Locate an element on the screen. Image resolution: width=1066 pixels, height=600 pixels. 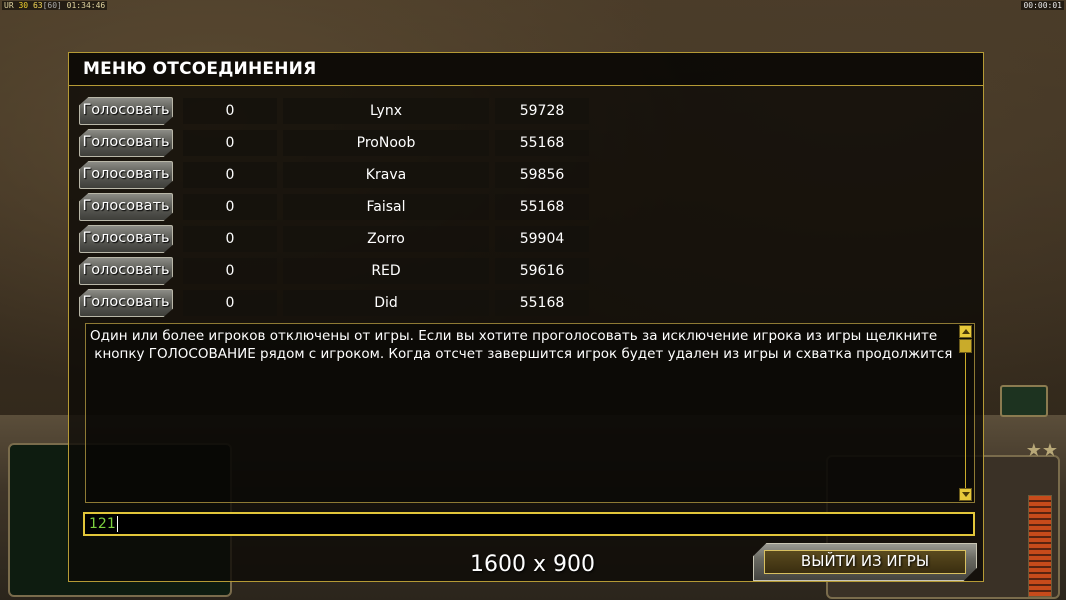
fps-counter: UR 30 63[60] 01:34:46 is located at coordinates (55, 5).